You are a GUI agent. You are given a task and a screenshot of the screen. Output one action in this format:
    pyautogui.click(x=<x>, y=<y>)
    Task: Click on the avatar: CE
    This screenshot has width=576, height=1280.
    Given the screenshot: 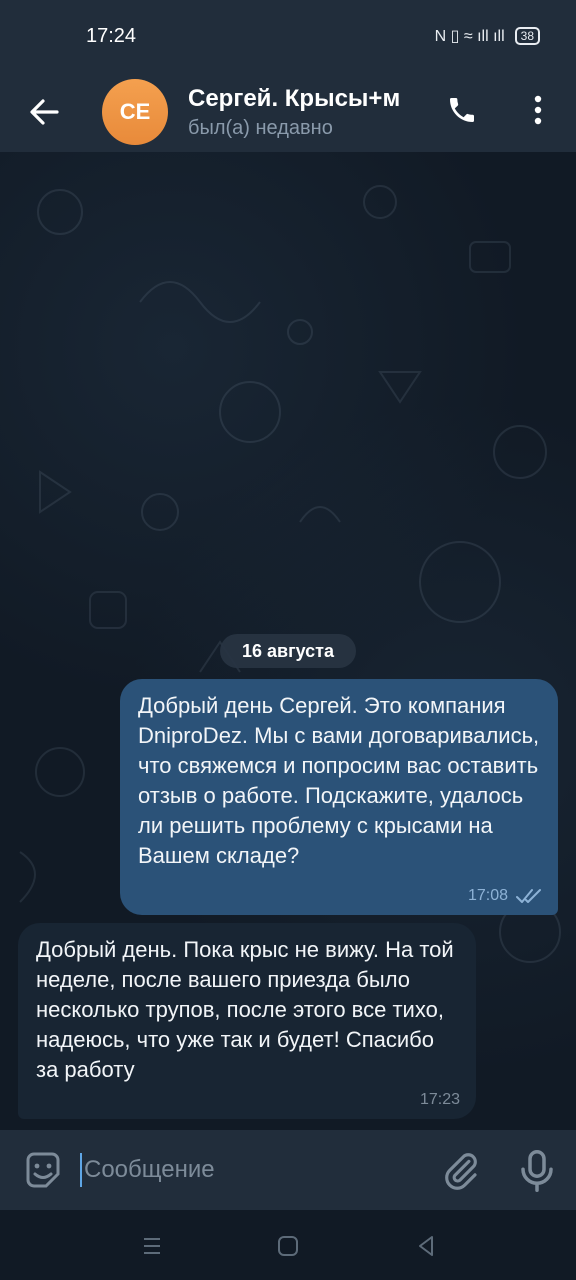 What is the action you would take?
    pyautogui.click(x=135, y=112)
    